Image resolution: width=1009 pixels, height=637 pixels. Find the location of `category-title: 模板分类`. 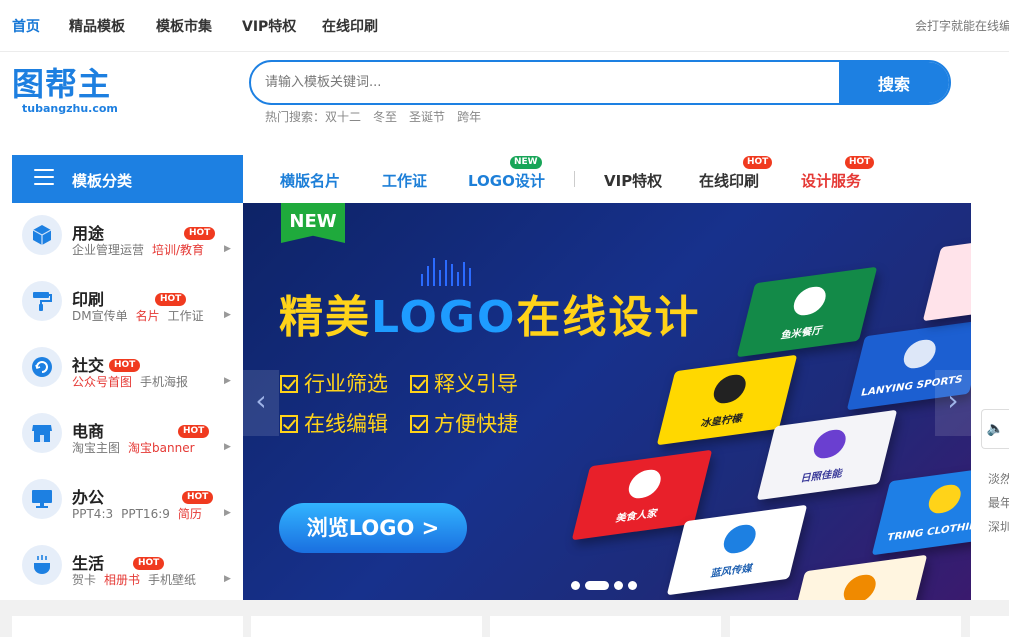

category-title: 模板分类 is located at coordinates (102, 181).